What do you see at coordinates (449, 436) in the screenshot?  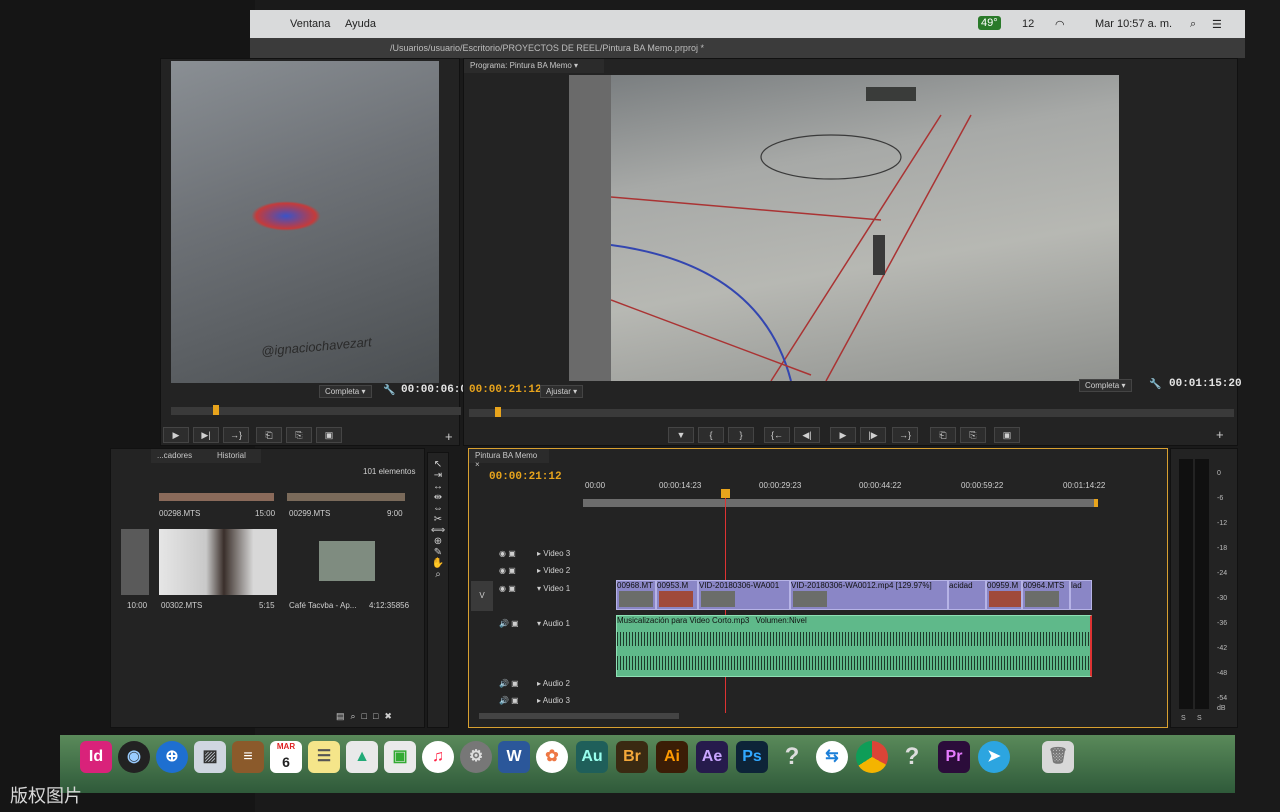 I see `source-add-button-icon: +` at bounding box center [449, 436].